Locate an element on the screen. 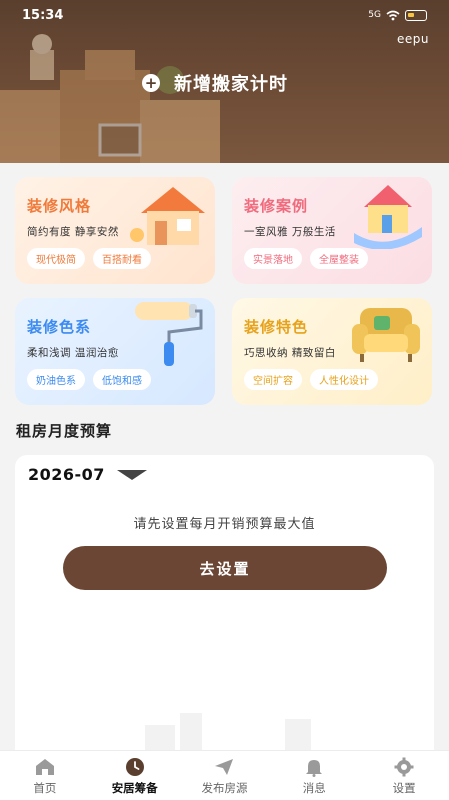  city-skyline-illustration is located at coordinates (228, 734).